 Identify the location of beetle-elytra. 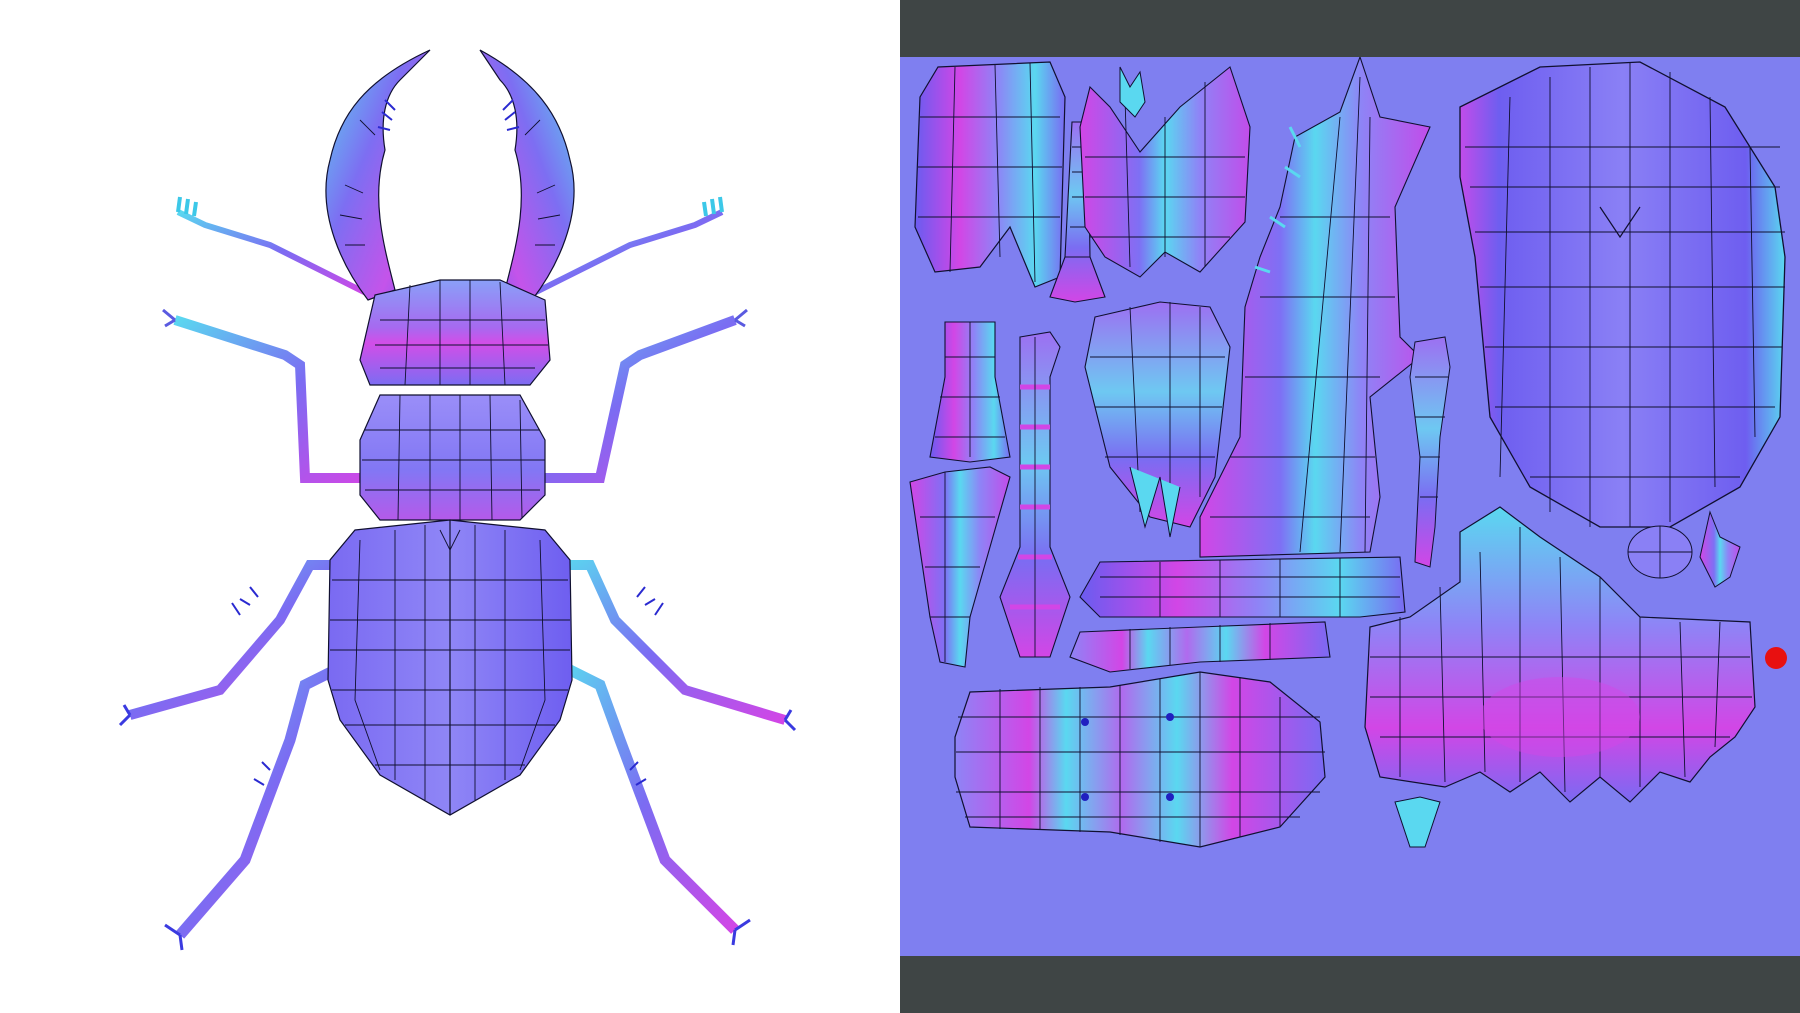
(450, 667).